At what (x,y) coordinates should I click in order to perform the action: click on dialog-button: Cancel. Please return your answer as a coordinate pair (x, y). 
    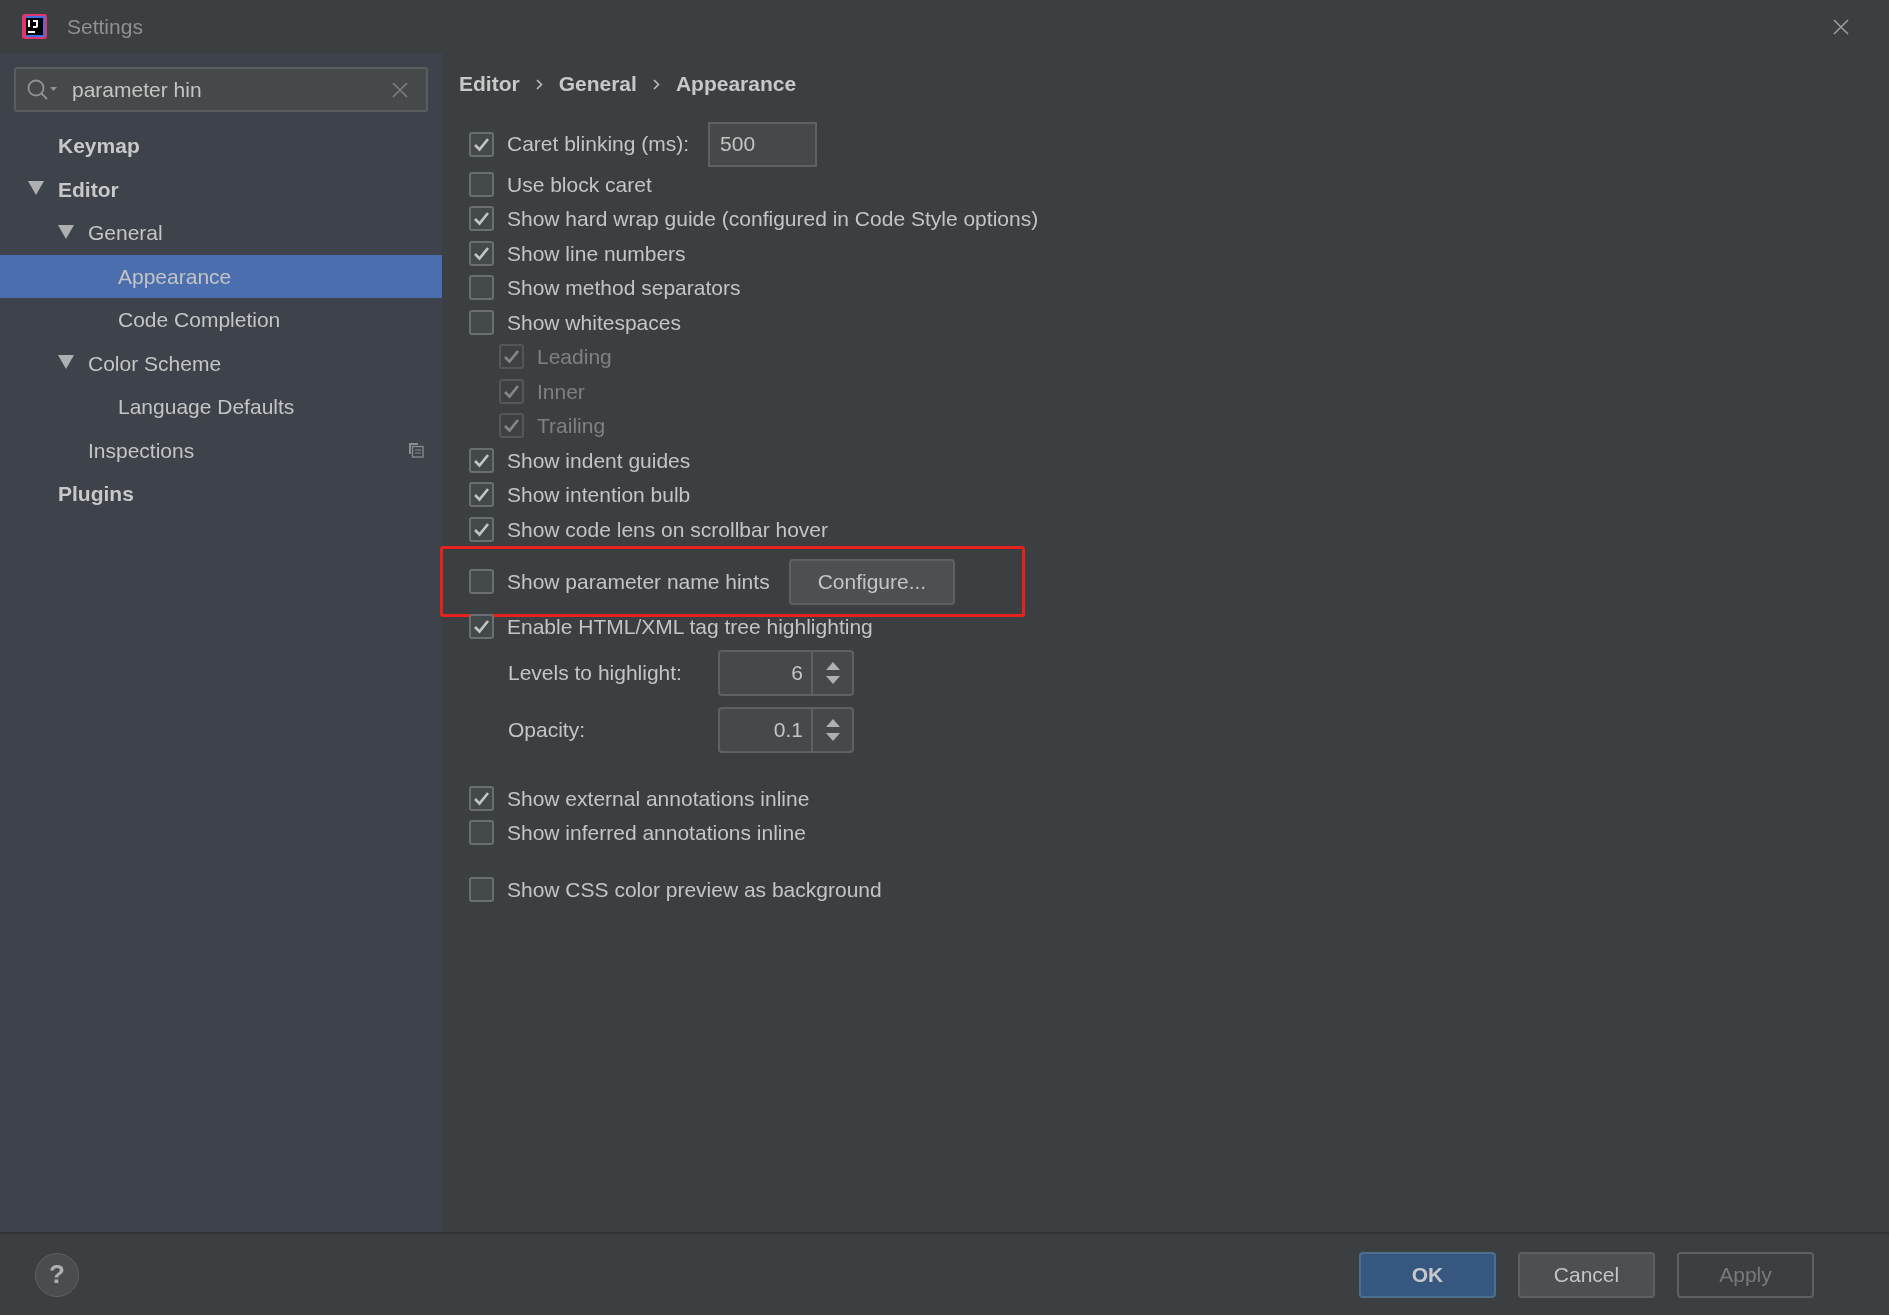
    Looking at the image, I should click on (1586, 1274).